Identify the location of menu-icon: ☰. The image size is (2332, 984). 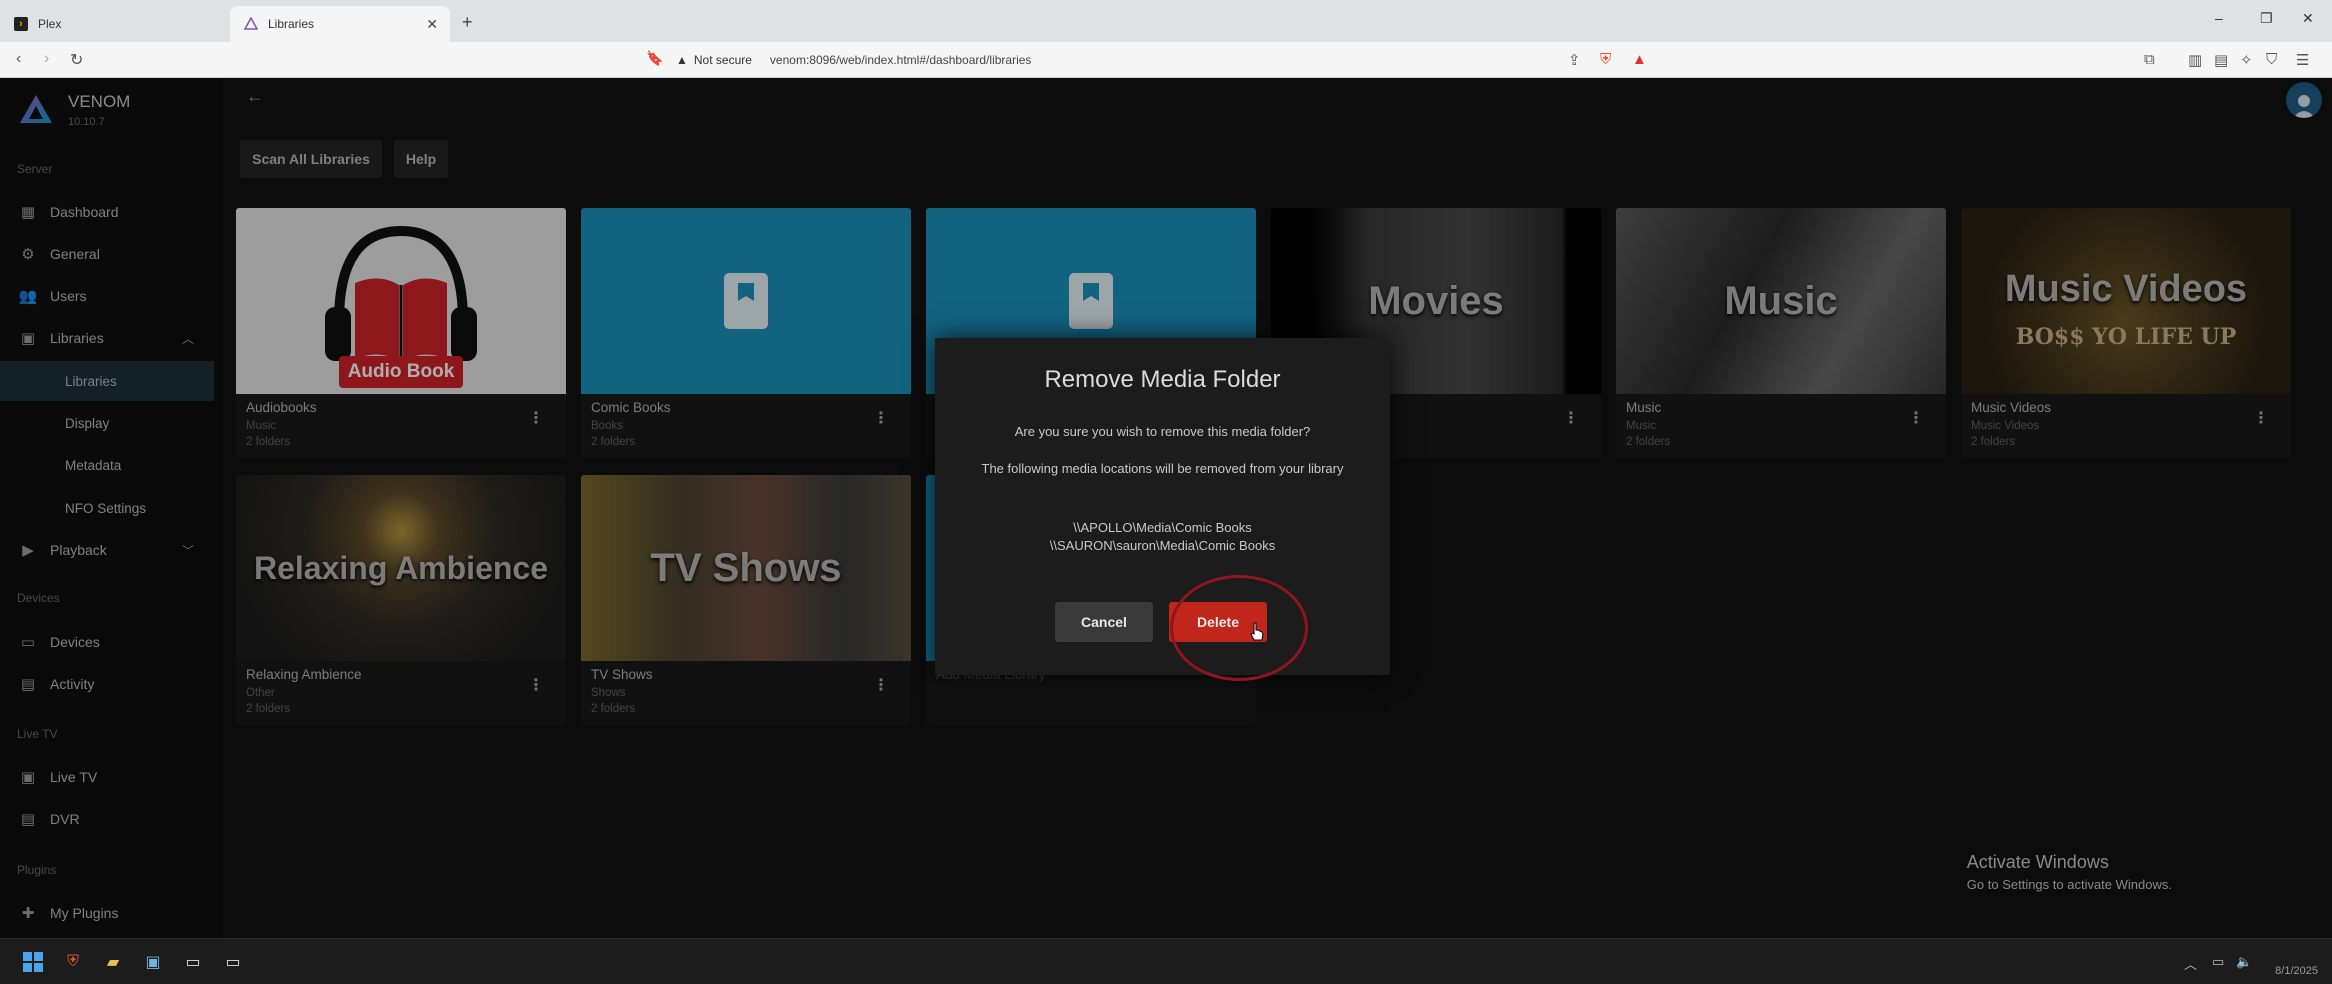
(2302, 60).